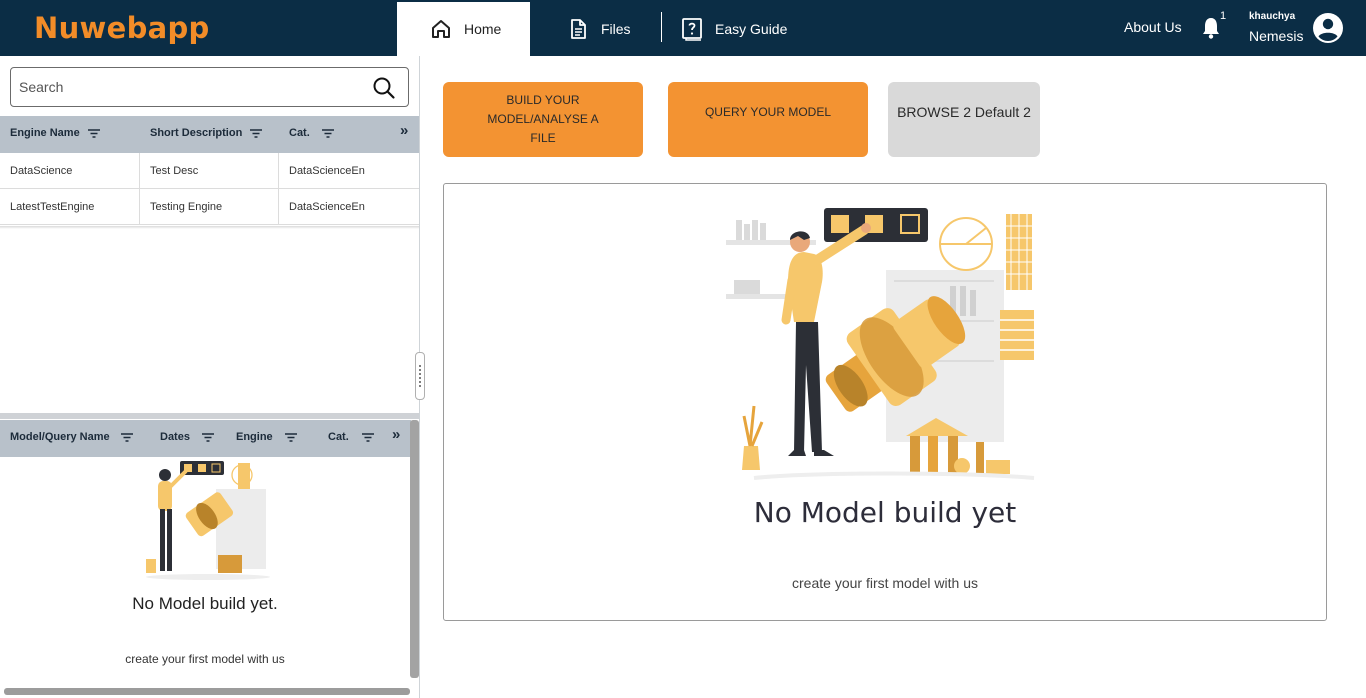 The image size is (1366, 698). I want to click on column-header-short-description: Short Description, so click(206, 133).